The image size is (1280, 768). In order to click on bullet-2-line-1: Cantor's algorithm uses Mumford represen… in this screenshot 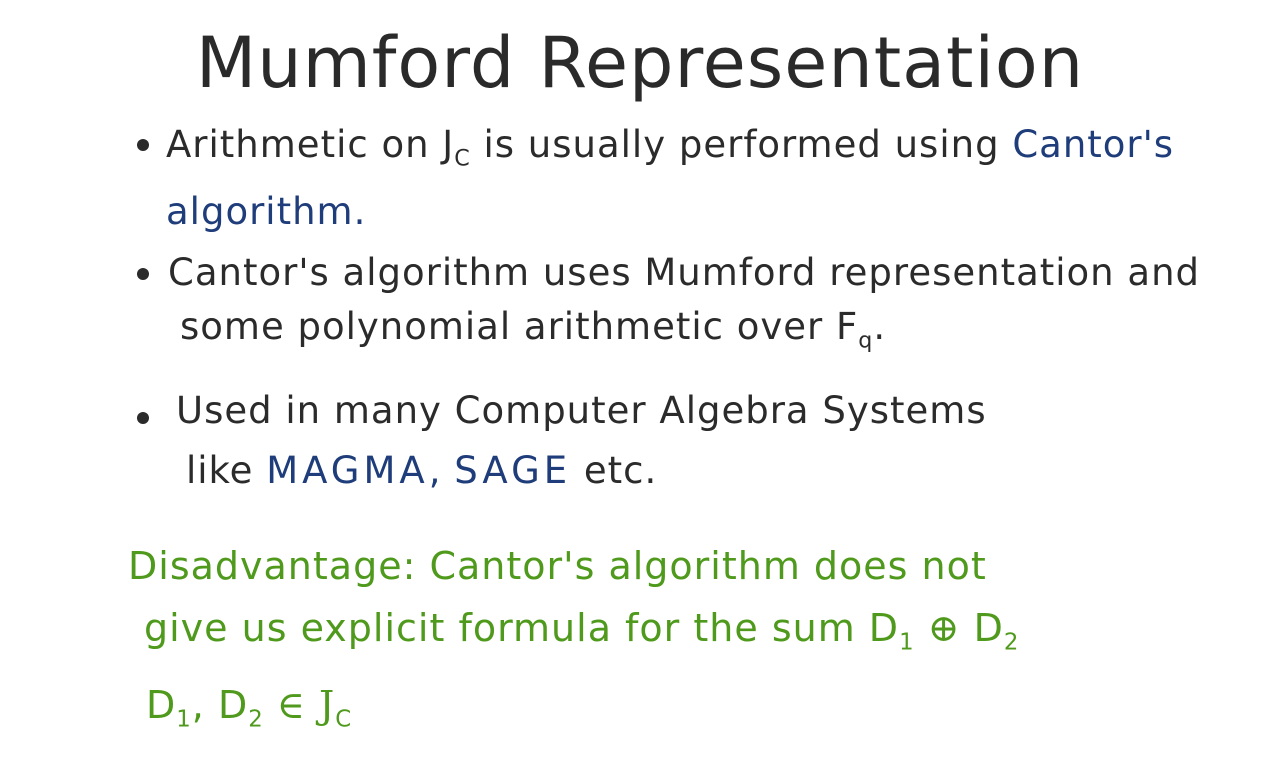, I will do `click(684, 272)`.